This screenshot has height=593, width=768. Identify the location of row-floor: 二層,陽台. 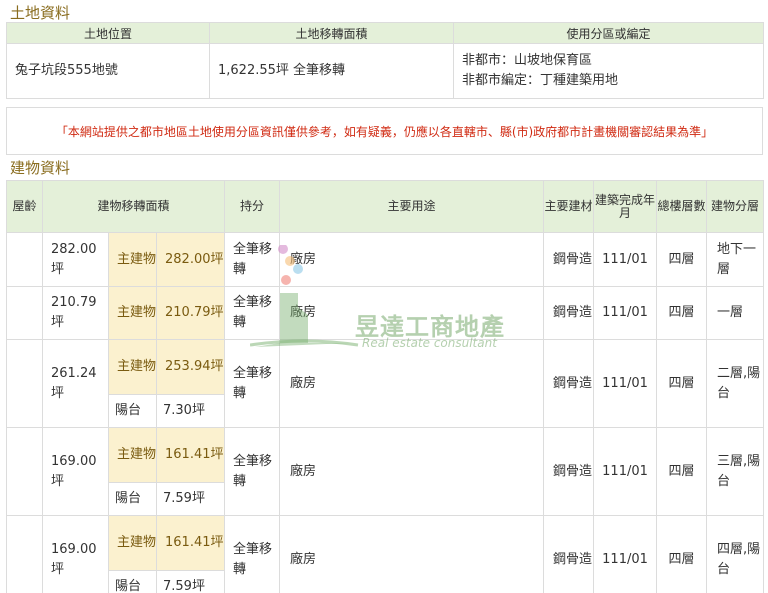
(735, 383).